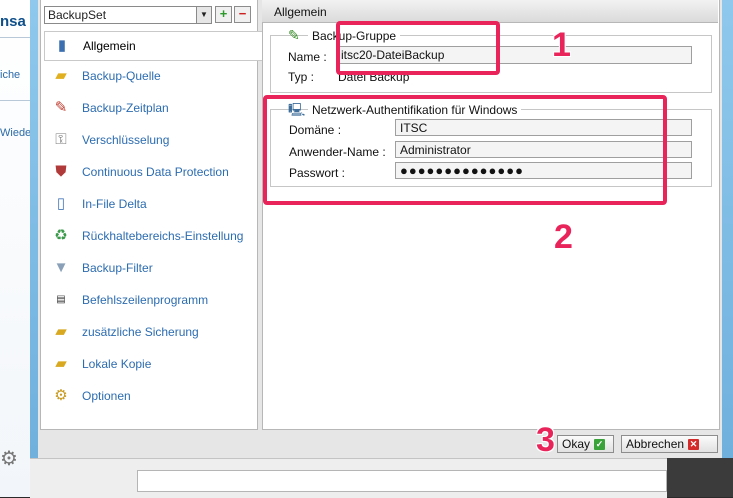 The height and width of the screenshot is (498, 733). What do you see at coordinates (203, 15) in the screenshot?
I see `chevron-down-icon: ▼` at bounding box center [203, 15].